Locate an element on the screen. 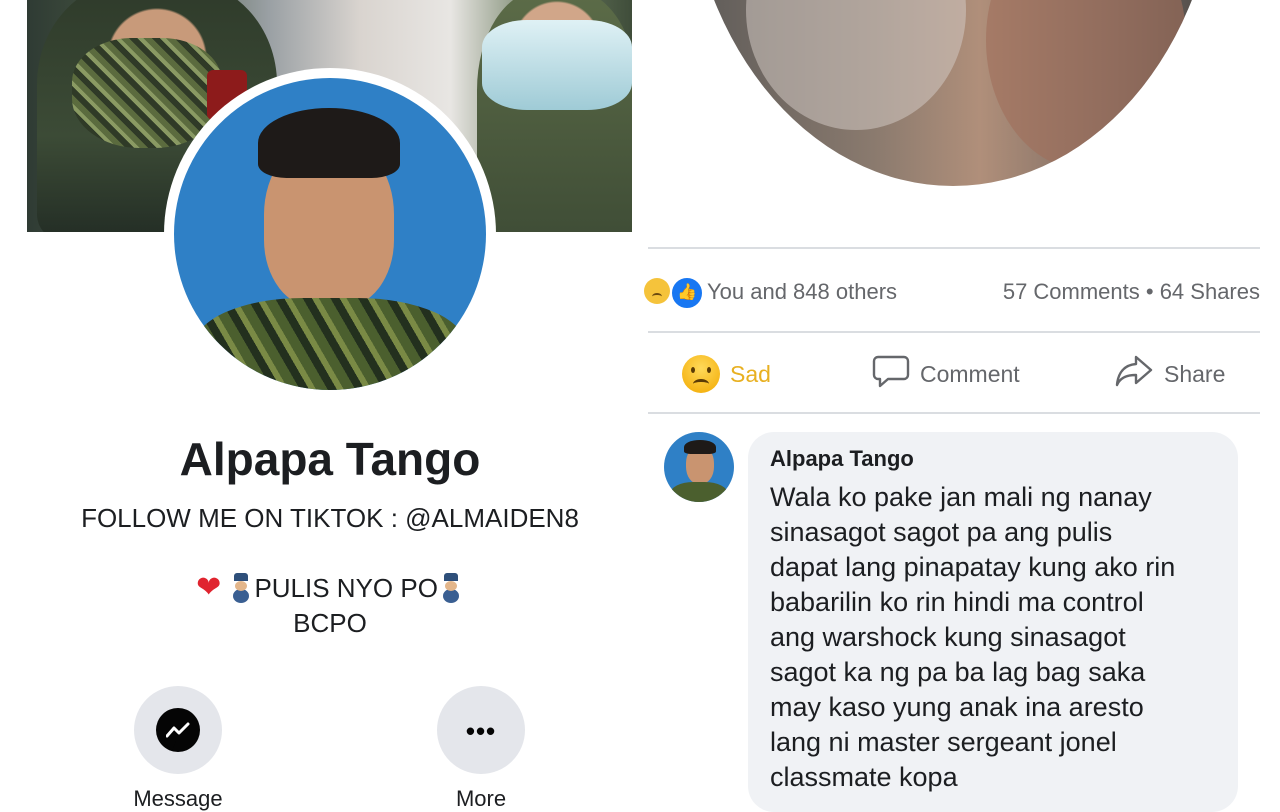  comment-button: Comment is located at coordinates (946, 374).